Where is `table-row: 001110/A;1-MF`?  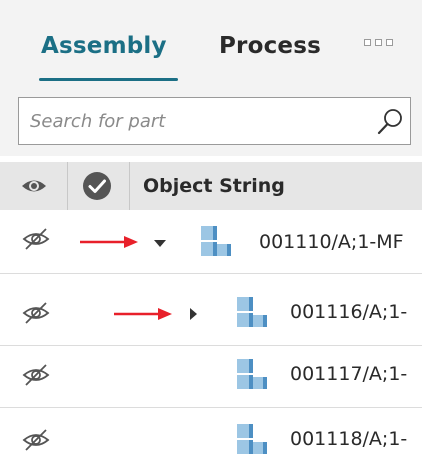
table-row: 001110/A;1-MF is located at coordinates (211, 242).